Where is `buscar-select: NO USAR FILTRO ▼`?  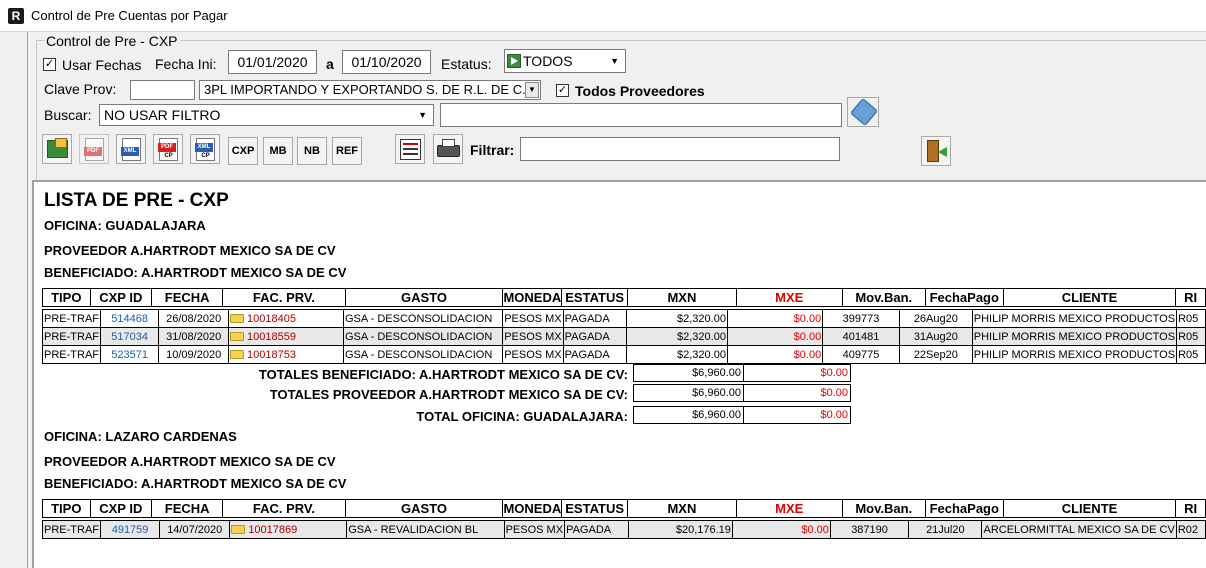
buscar-select: NO USAR FILTRO ▼ is located at coordinates (266, 115).